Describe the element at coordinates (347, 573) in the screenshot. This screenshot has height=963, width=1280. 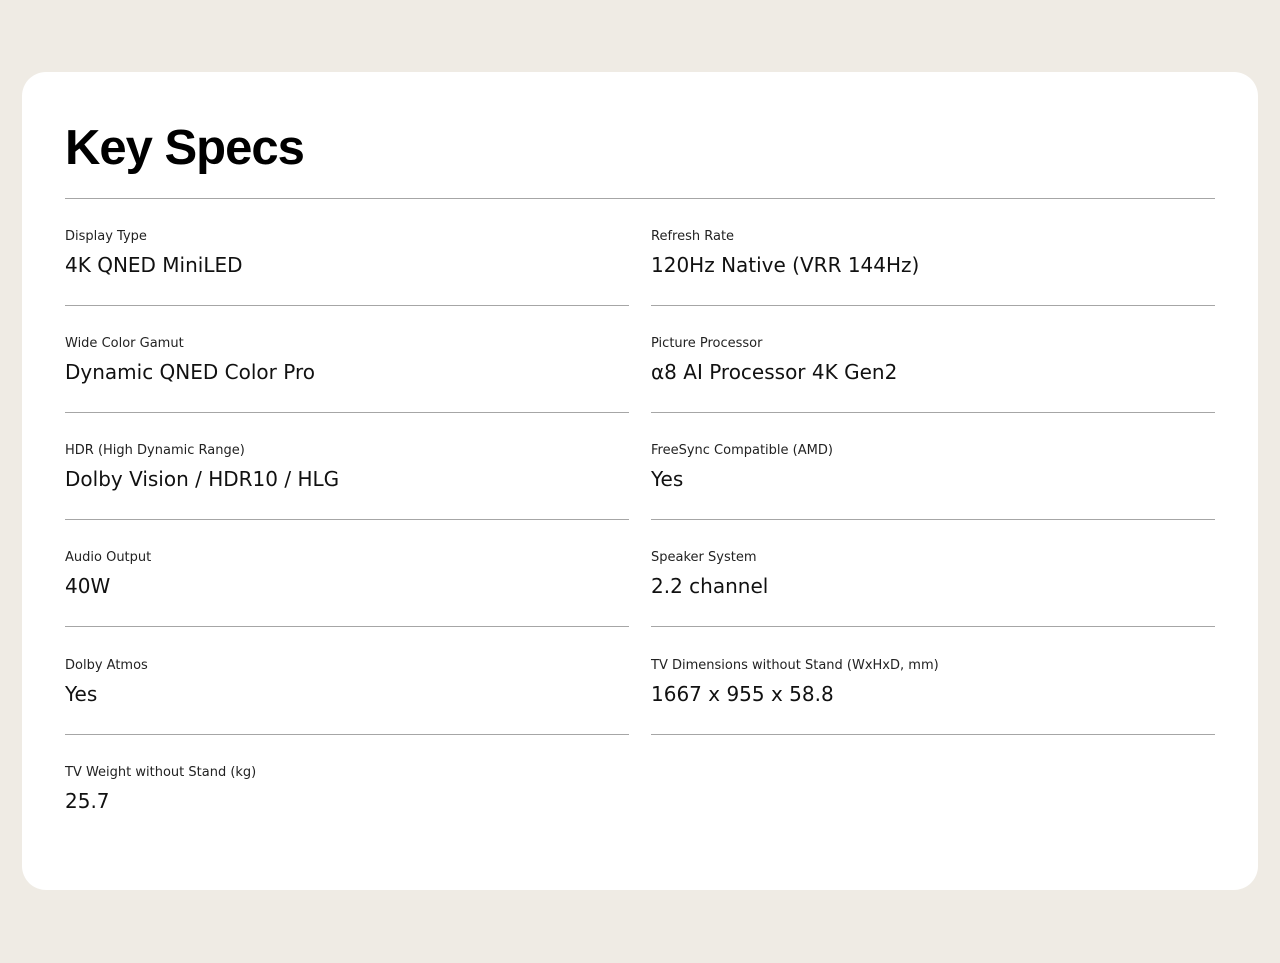
I see `spec-audio-output: Audio Output 40W` at that location.